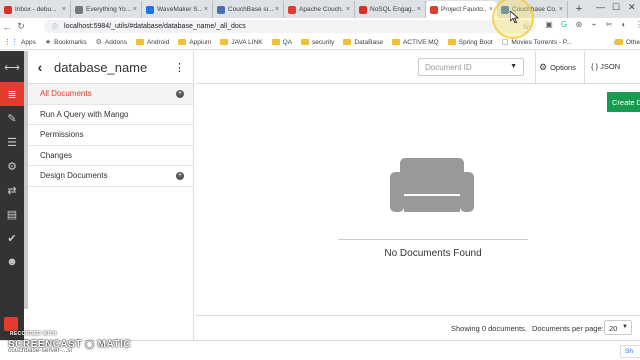  I want to click on bookmark-item: ★ Bookmarks, so click(66, 42).